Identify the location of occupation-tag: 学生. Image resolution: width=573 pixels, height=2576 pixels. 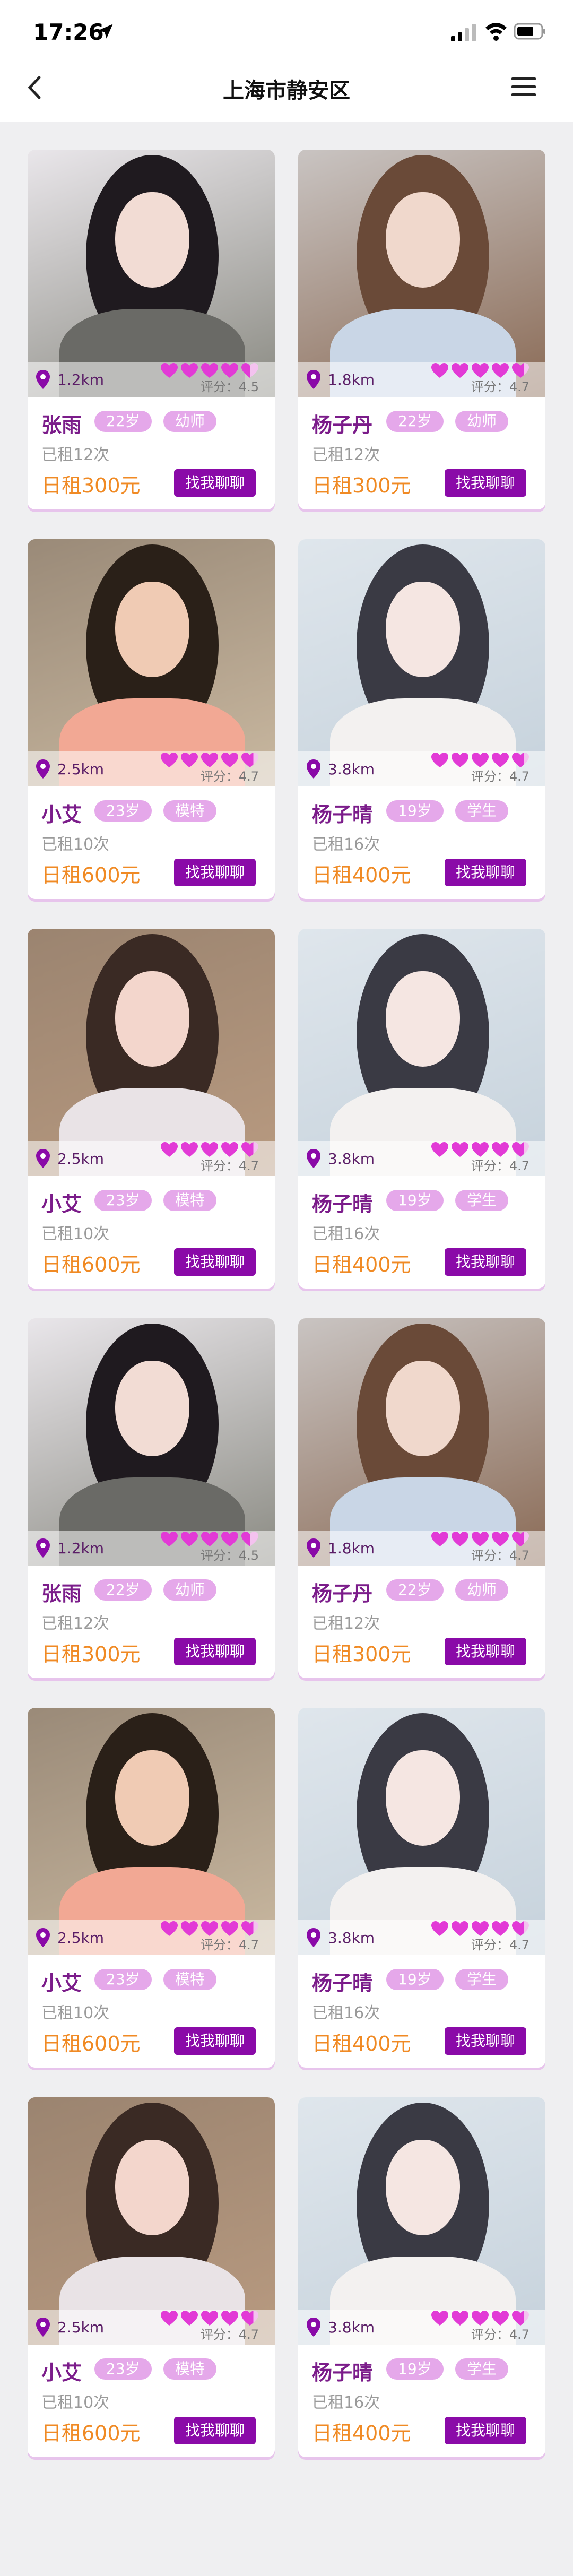
(482, 811).